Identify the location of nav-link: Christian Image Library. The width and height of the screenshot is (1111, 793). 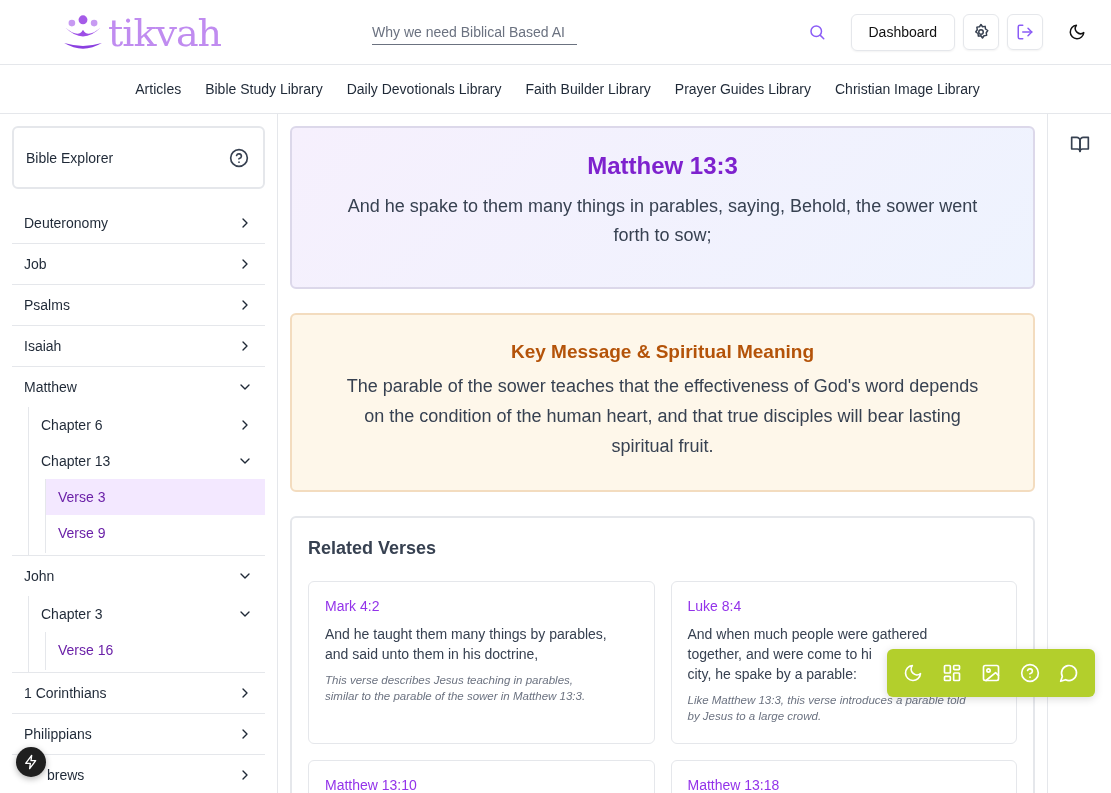
(907, 89).